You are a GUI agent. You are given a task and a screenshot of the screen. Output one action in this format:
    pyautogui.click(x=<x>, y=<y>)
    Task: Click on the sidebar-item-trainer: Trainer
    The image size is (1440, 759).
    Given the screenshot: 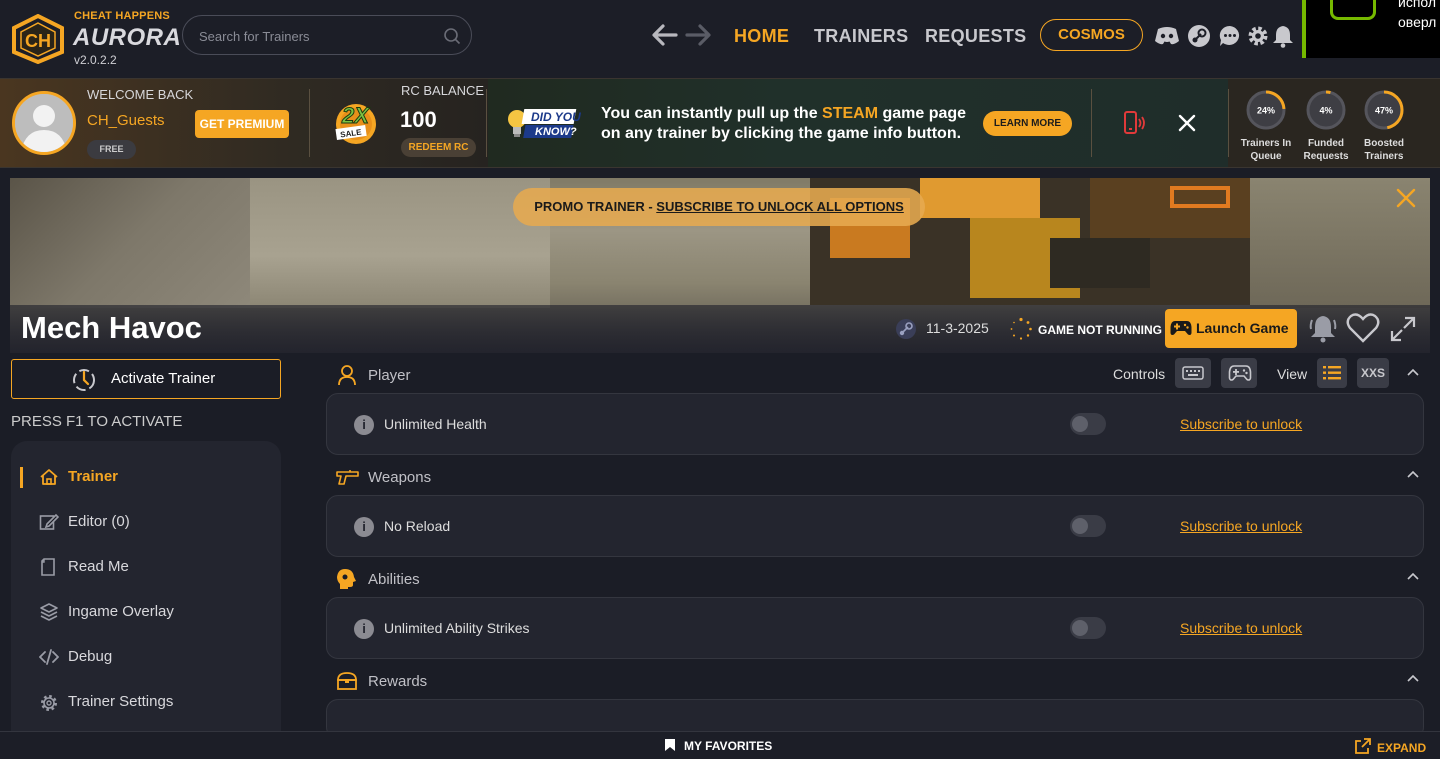 What is the action you would take?
    pyautogui.click(x=146, y=477)
    